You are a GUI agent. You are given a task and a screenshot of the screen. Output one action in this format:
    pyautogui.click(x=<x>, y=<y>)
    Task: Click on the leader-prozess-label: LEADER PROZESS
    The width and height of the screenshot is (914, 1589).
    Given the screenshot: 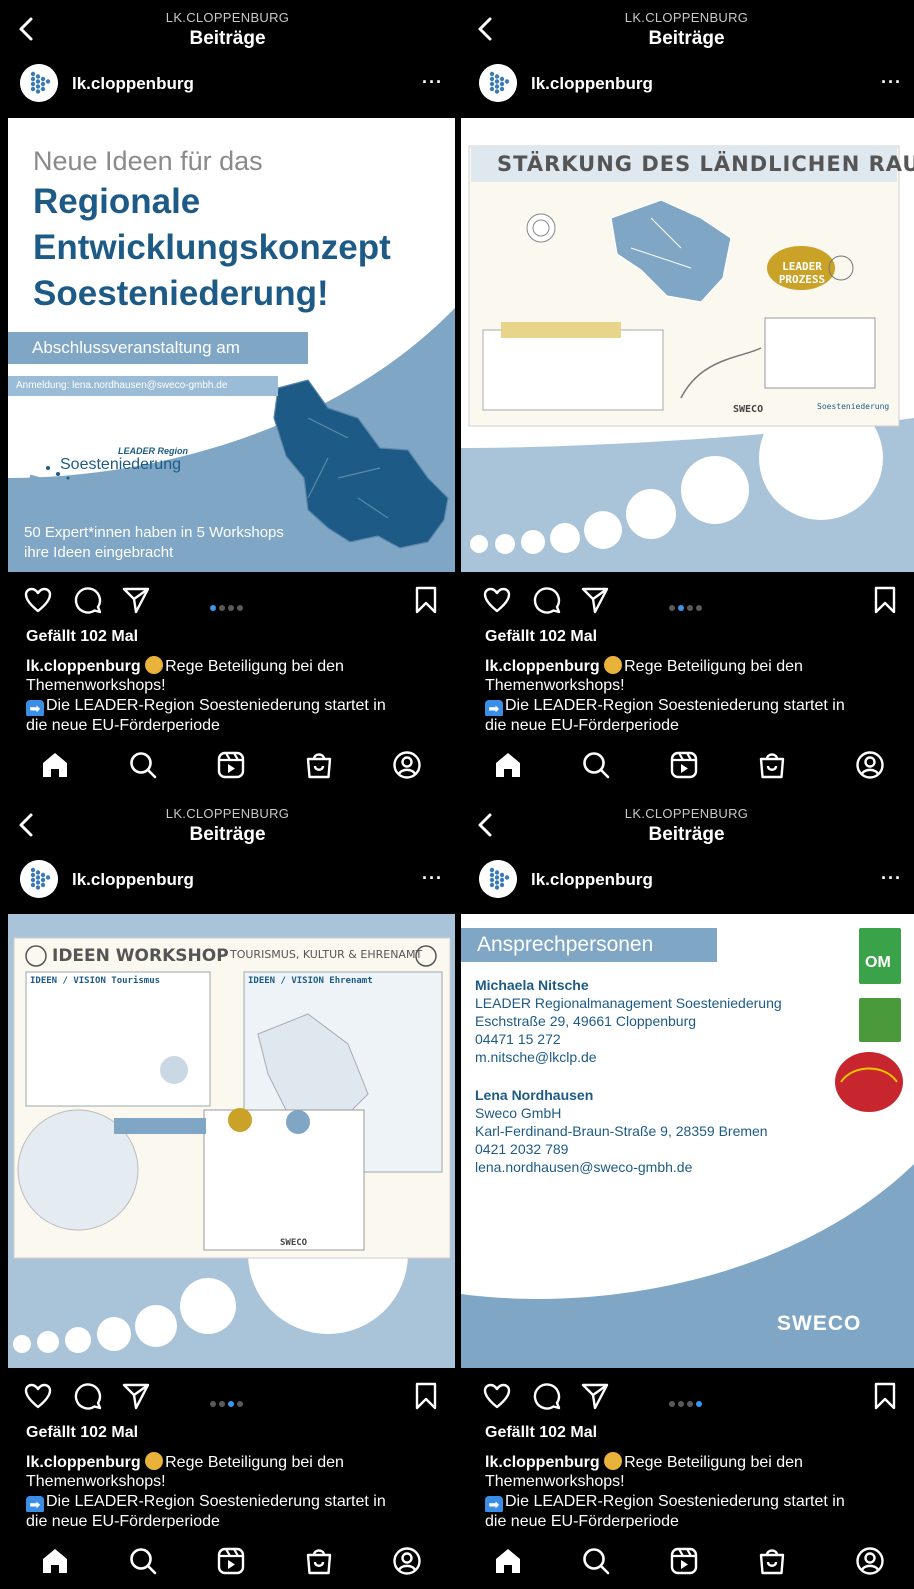 What is the action you would take?
    pyautogui.click(x=802, y=273)
    